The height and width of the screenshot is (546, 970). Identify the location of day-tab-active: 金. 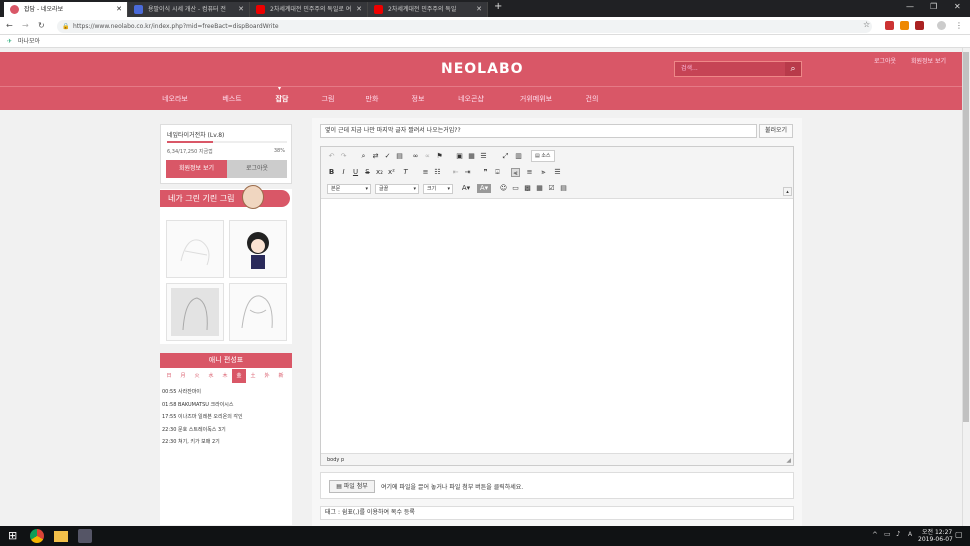
(239, 376).